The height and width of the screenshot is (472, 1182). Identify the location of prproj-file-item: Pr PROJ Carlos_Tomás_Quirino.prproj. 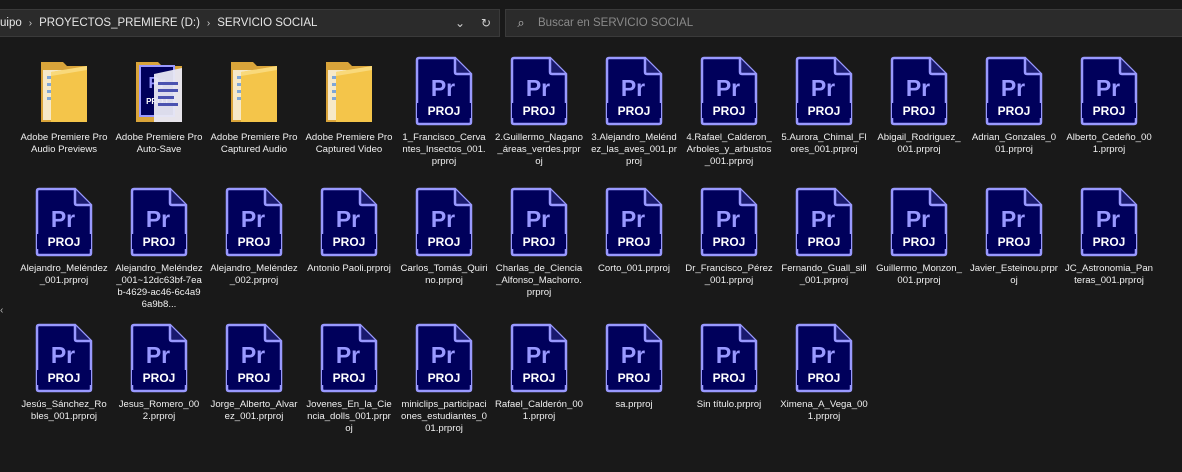
(444, 235).